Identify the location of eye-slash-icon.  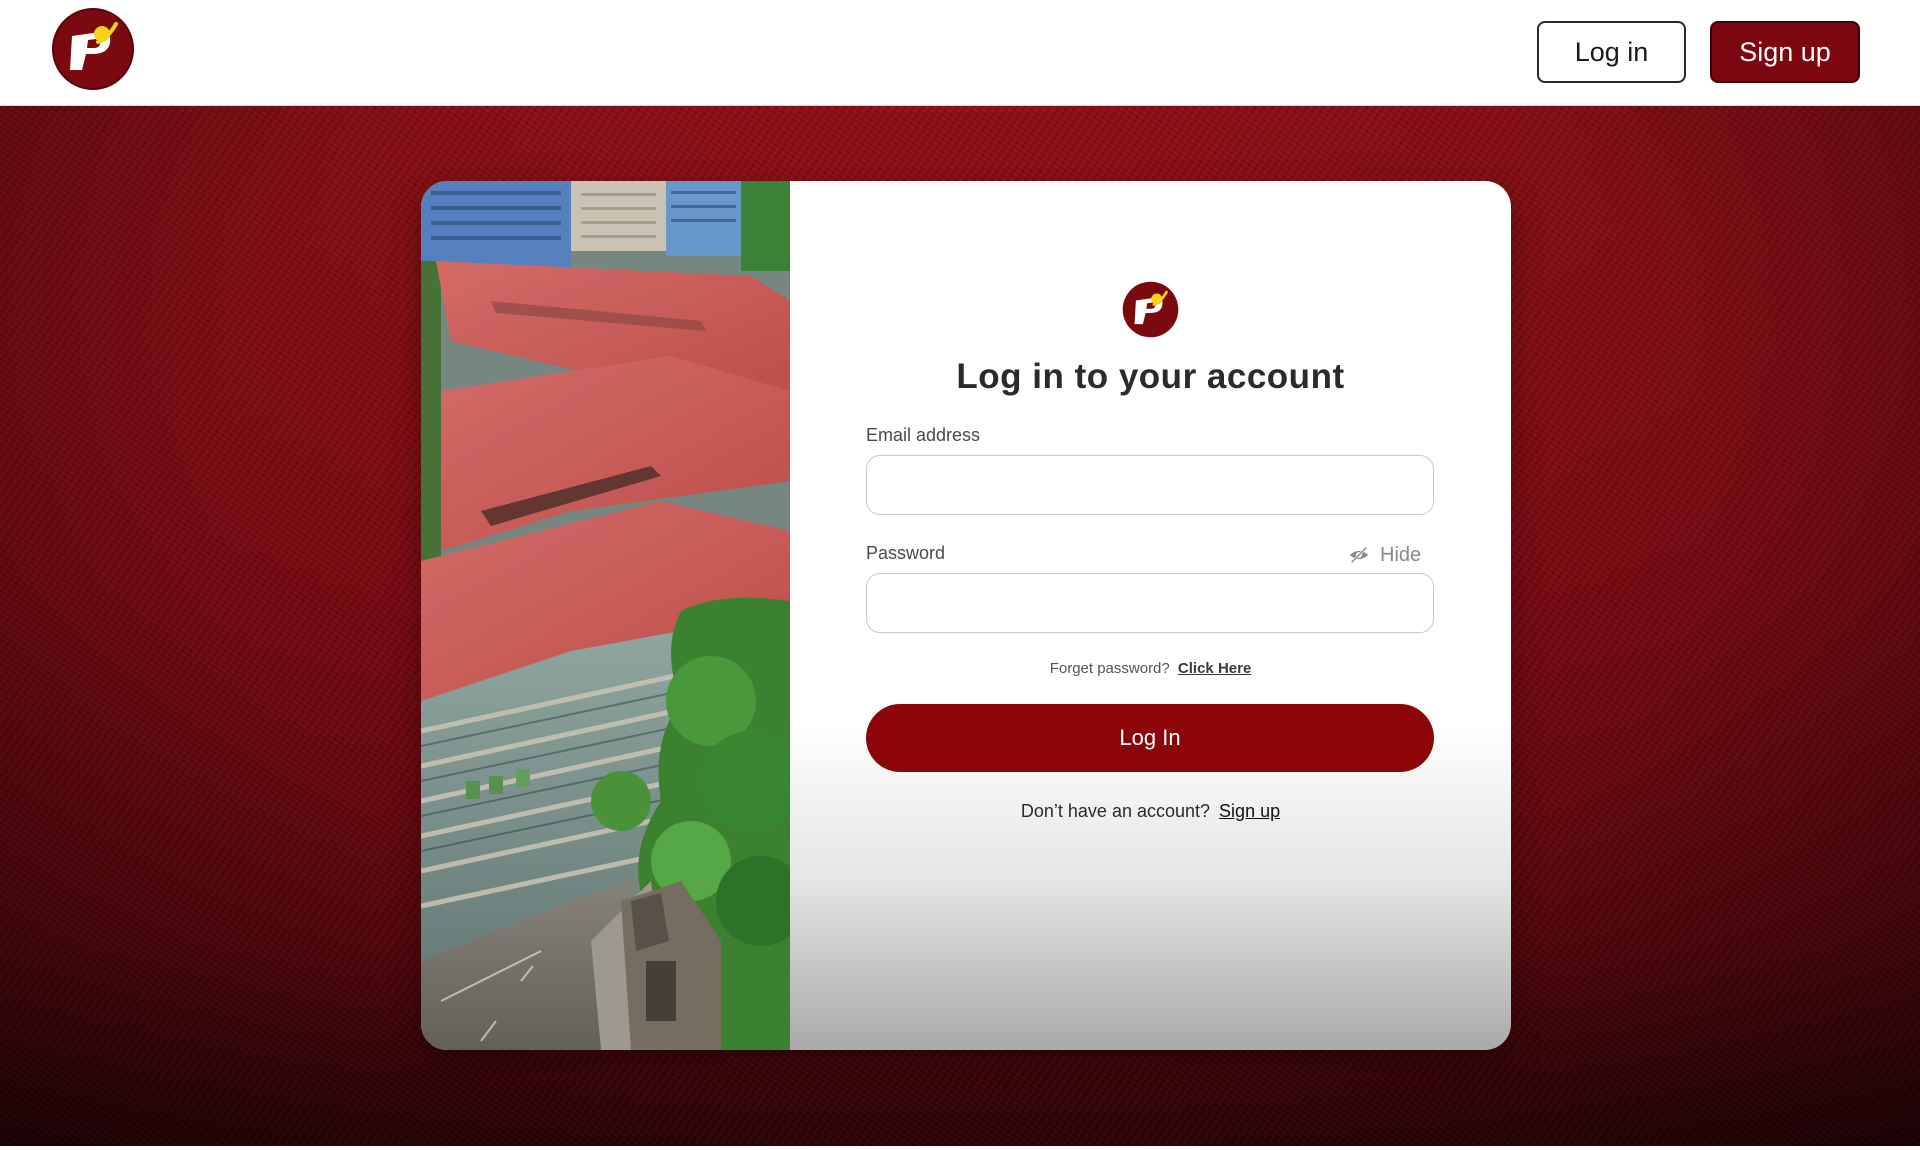
(1359, 555).